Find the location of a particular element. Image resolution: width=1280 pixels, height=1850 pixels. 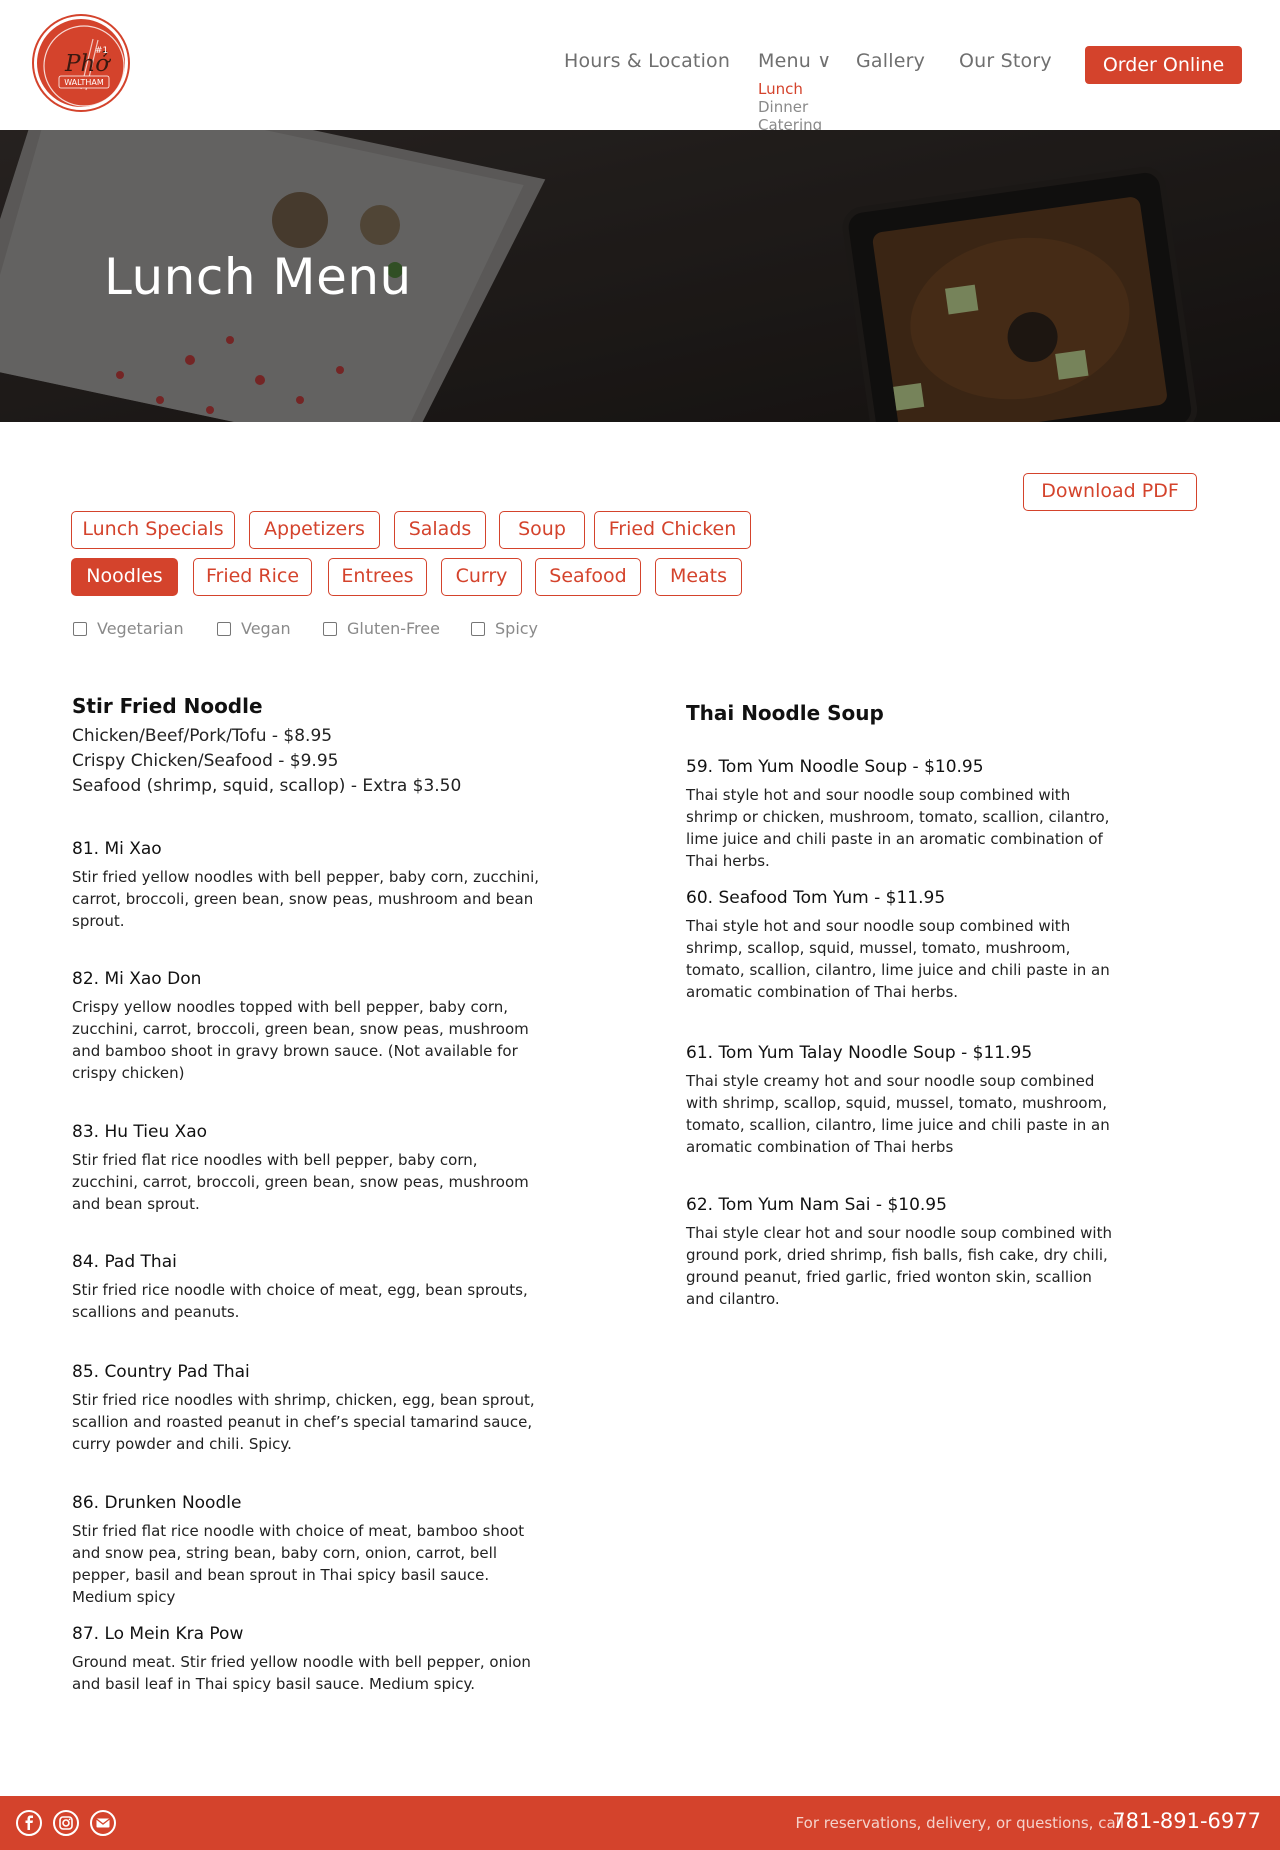

spicy-checkbox is located at coordinates (478, 628).